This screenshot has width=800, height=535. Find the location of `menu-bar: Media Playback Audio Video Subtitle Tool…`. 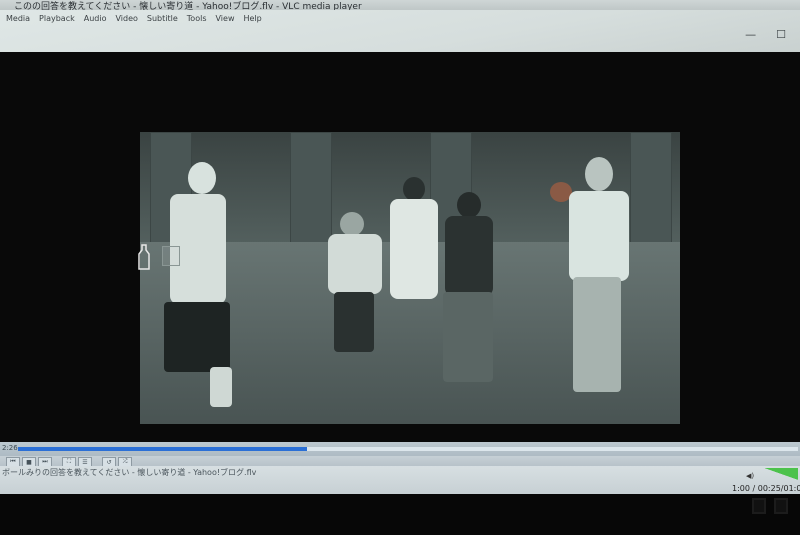

menu-bar: Media Playback Audio Video Subtitle Tool… is located at coordinates (400, 31).